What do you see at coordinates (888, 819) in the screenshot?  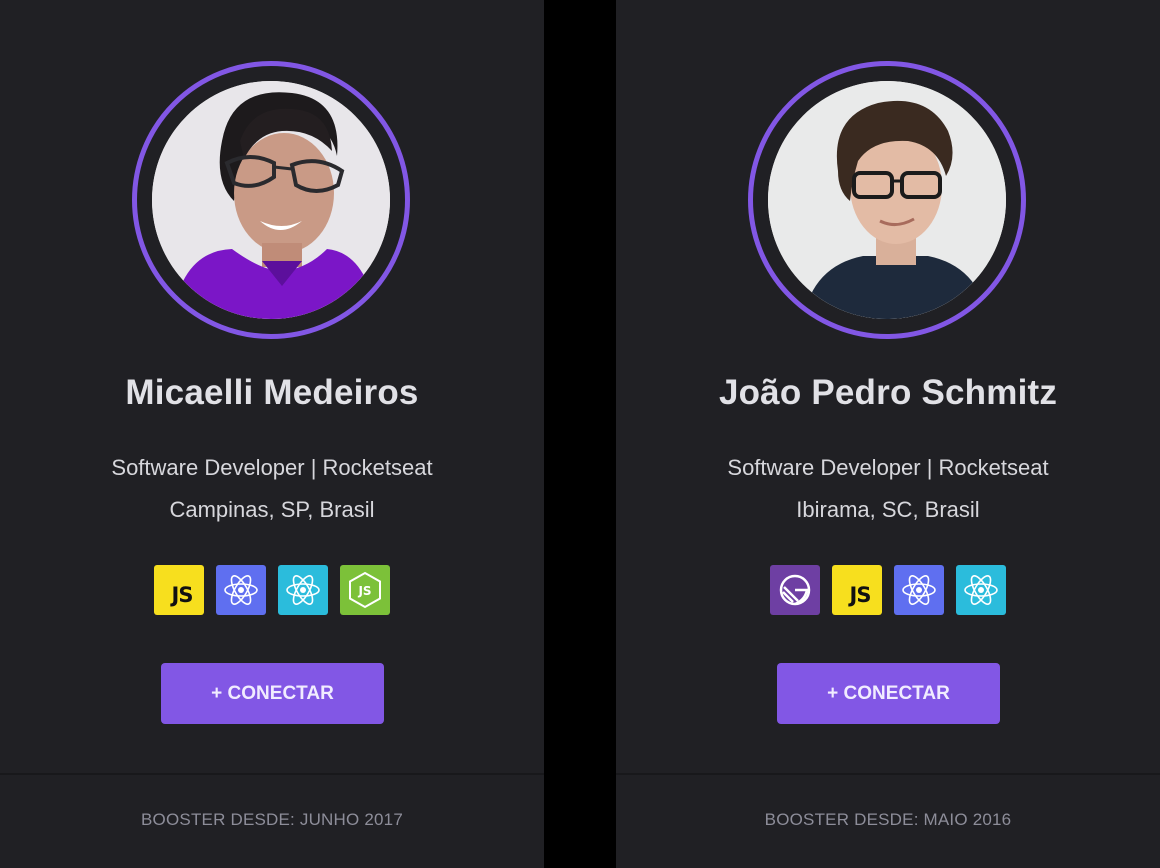 I see `booster-since: BOOSTER DESDE: MAIO 2016` at bounding box center [888, 819].